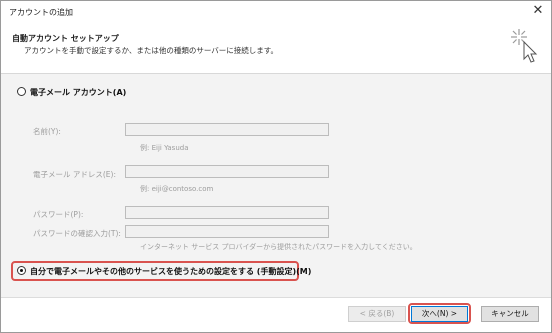 This screenshot has height=333, width=552. Describe the element at coordinates (524, 46) in the screenshot. I see `wizard-sparkle-cursor-icon` at that location.